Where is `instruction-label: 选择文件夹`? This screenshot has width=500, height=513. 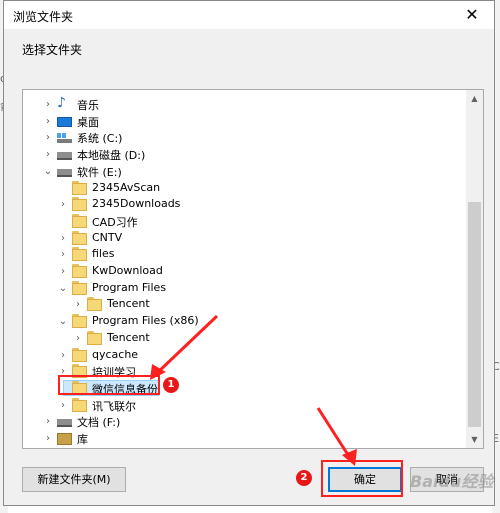 instruction-label: 选择文件夹 is located at coordinates (52, 50).